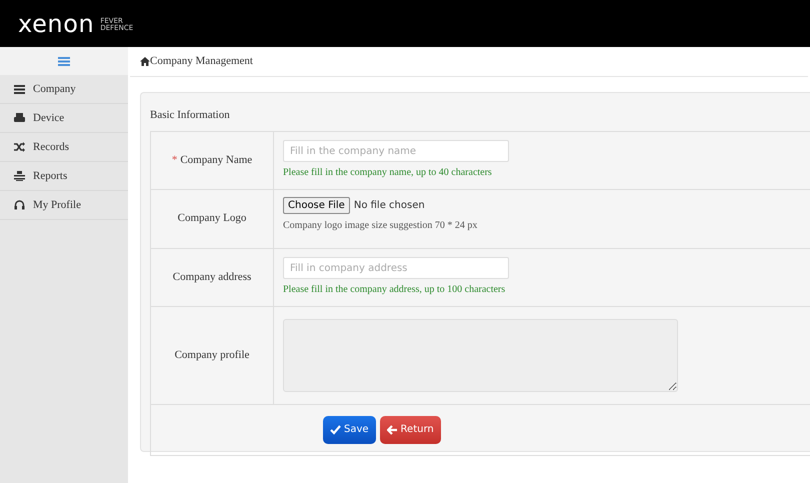  What do you see at coordinates (410, 430) in the screenshot?
I see `return-button: Return` at bounding box center [410, 430].